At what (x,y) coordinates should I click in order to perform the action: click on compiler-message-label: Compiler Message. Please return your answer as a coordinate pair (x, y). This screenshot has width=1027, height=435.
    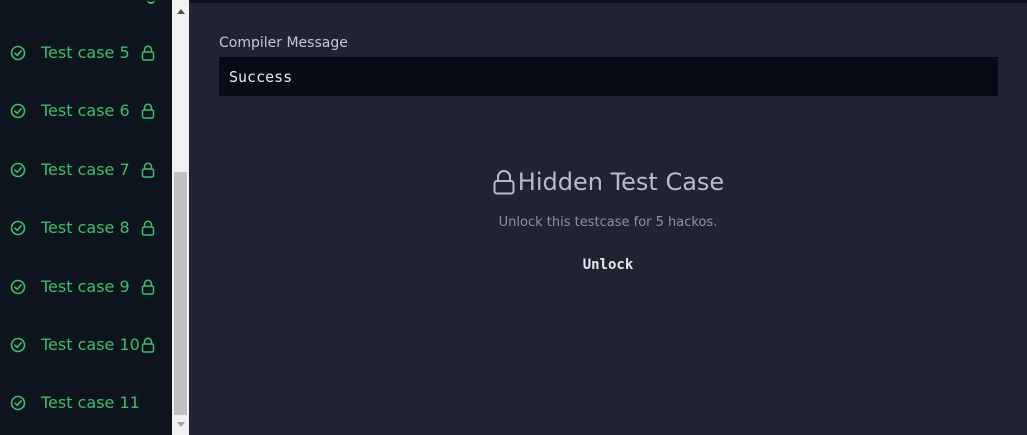
    Looking at the image, I should click on (283, 43).